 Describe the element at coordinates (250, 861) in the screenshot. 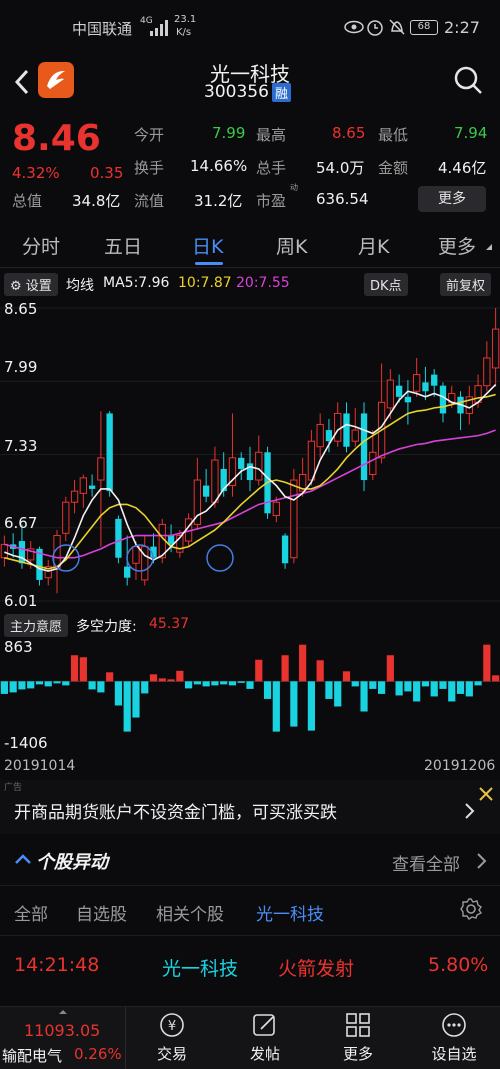

I see `movement-section-header: 个股异动 查看全部` at that location.